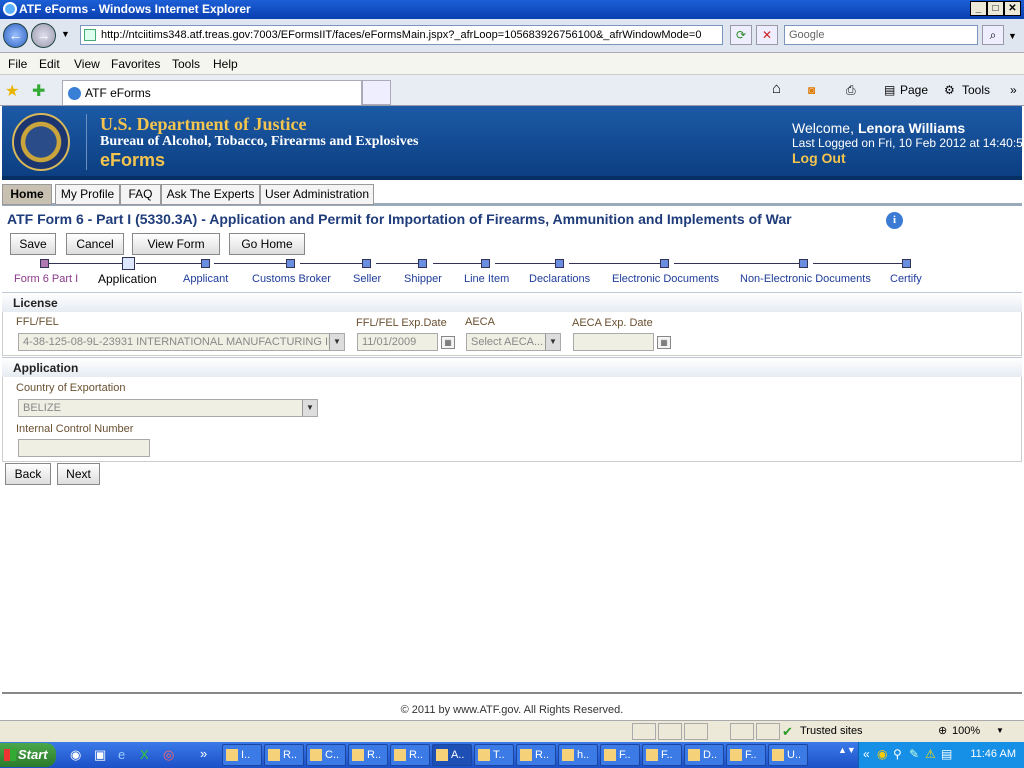 The width and height of the screenshot is (1024, 768). I want to click on ffl-exp-date-field: 11/01/2009, so click(397, 342).